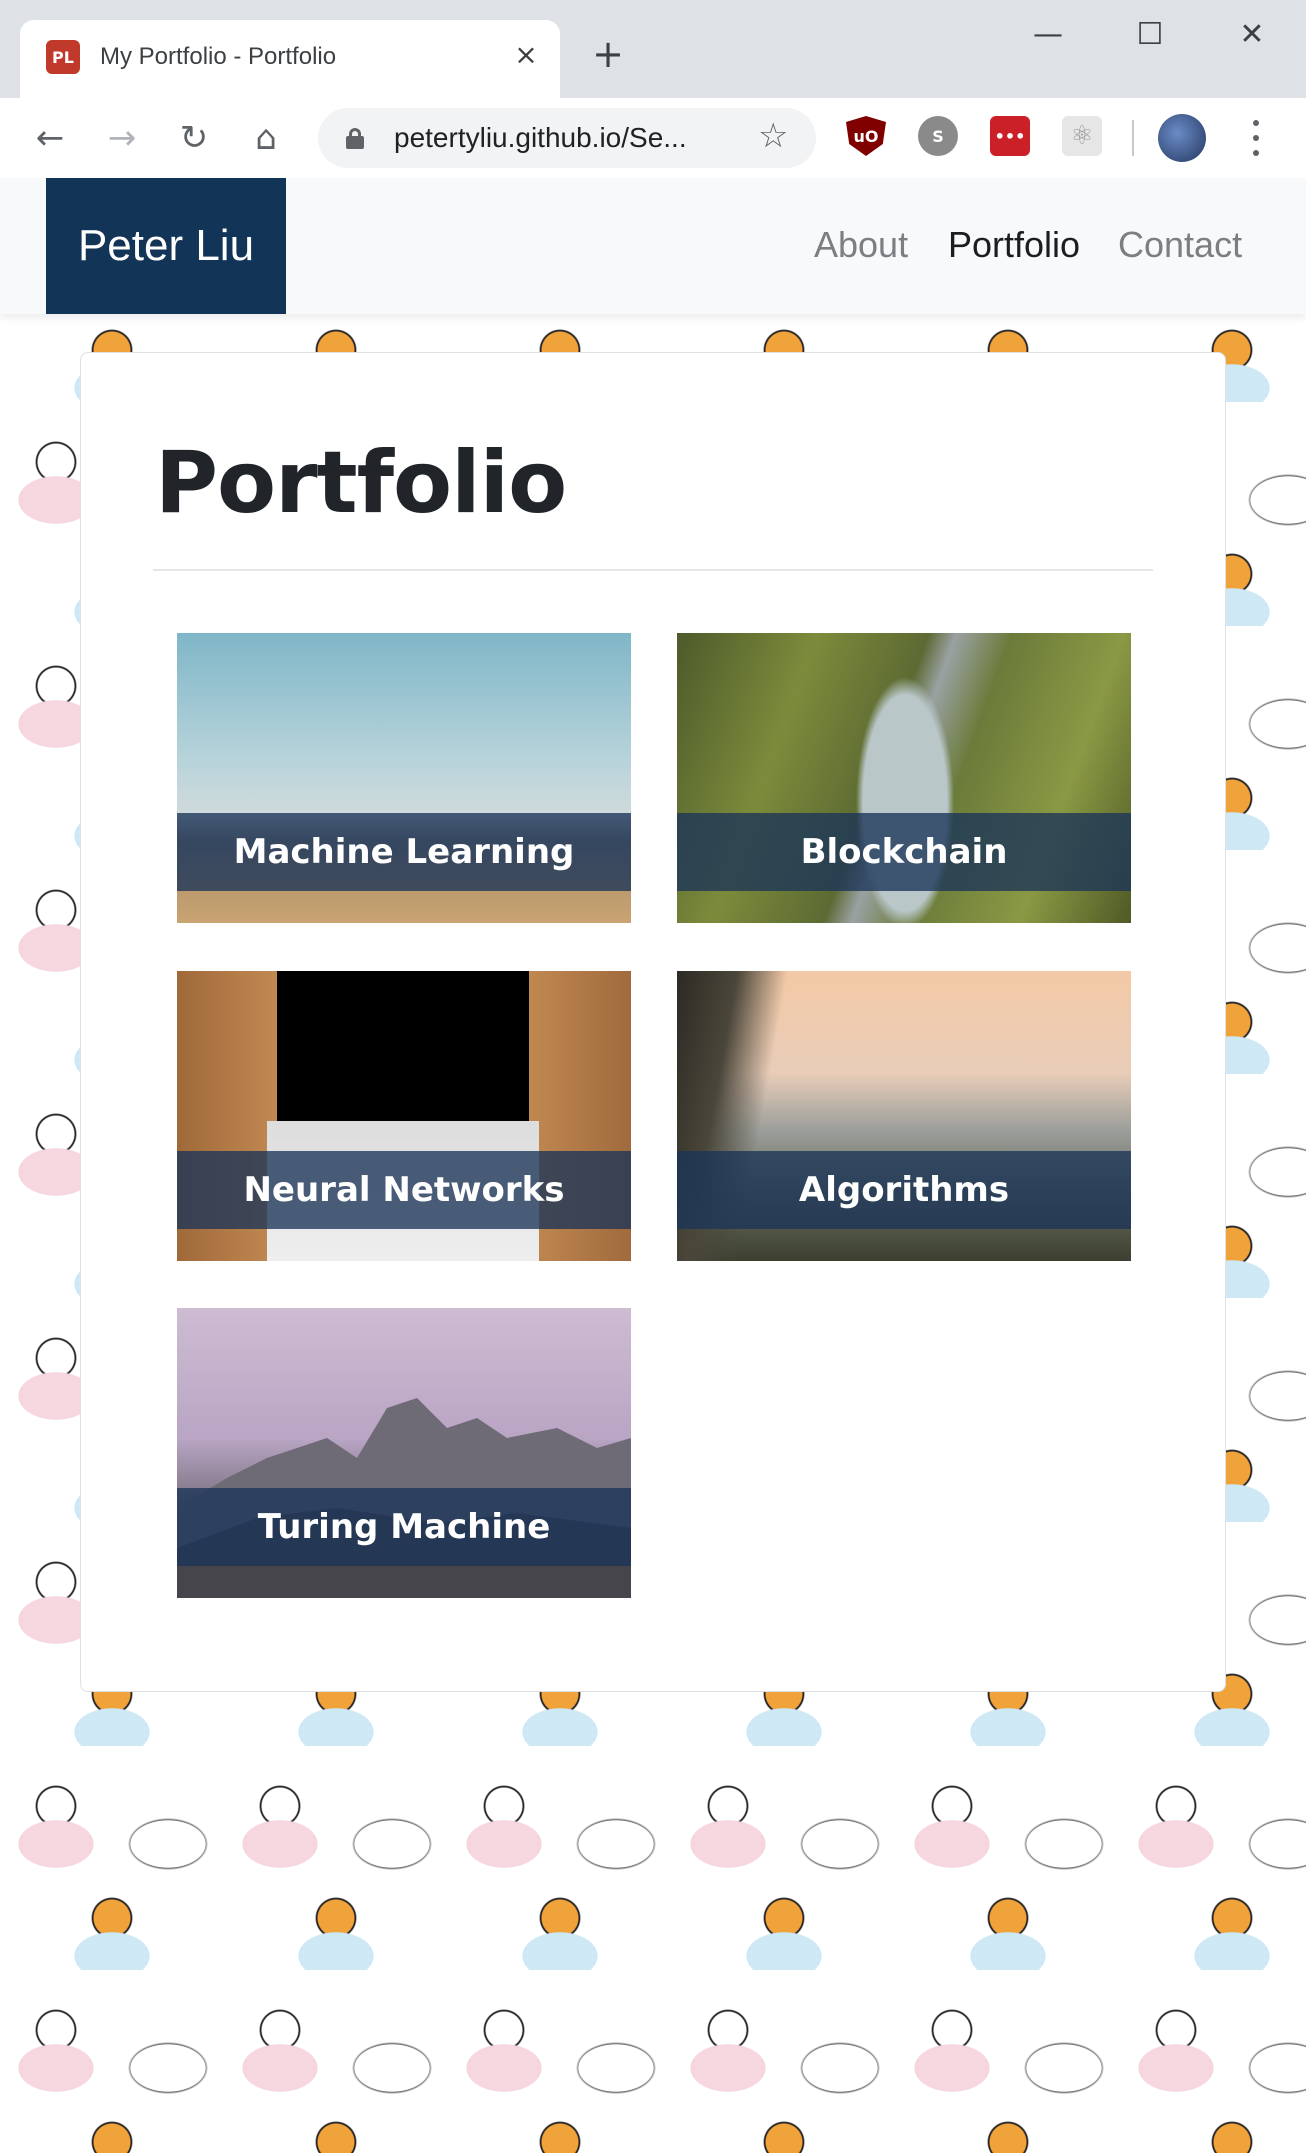  I want to click on ublock-origin-icon: uO, so click(866, 136).